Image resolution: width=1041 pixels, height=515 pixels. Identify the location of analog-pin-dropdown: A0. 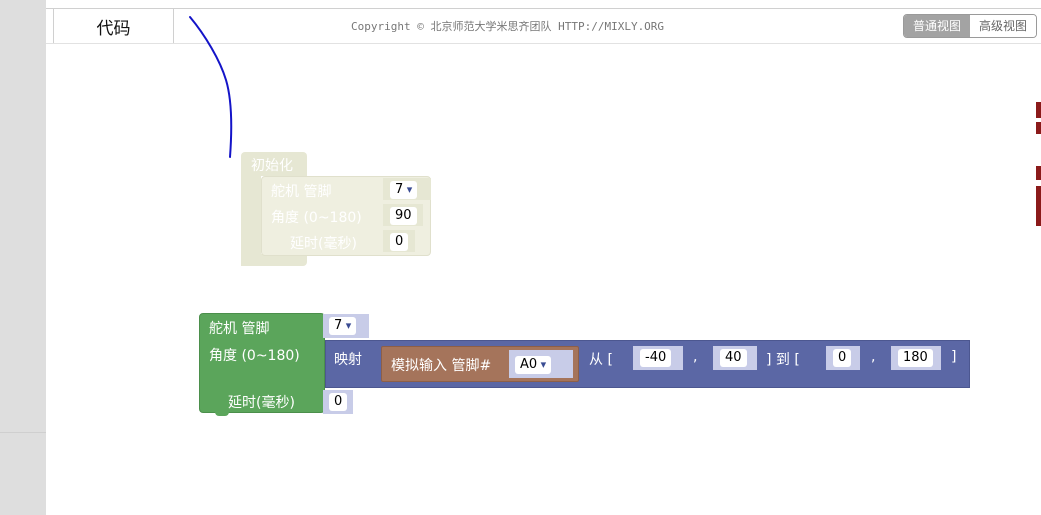
(533, 365).